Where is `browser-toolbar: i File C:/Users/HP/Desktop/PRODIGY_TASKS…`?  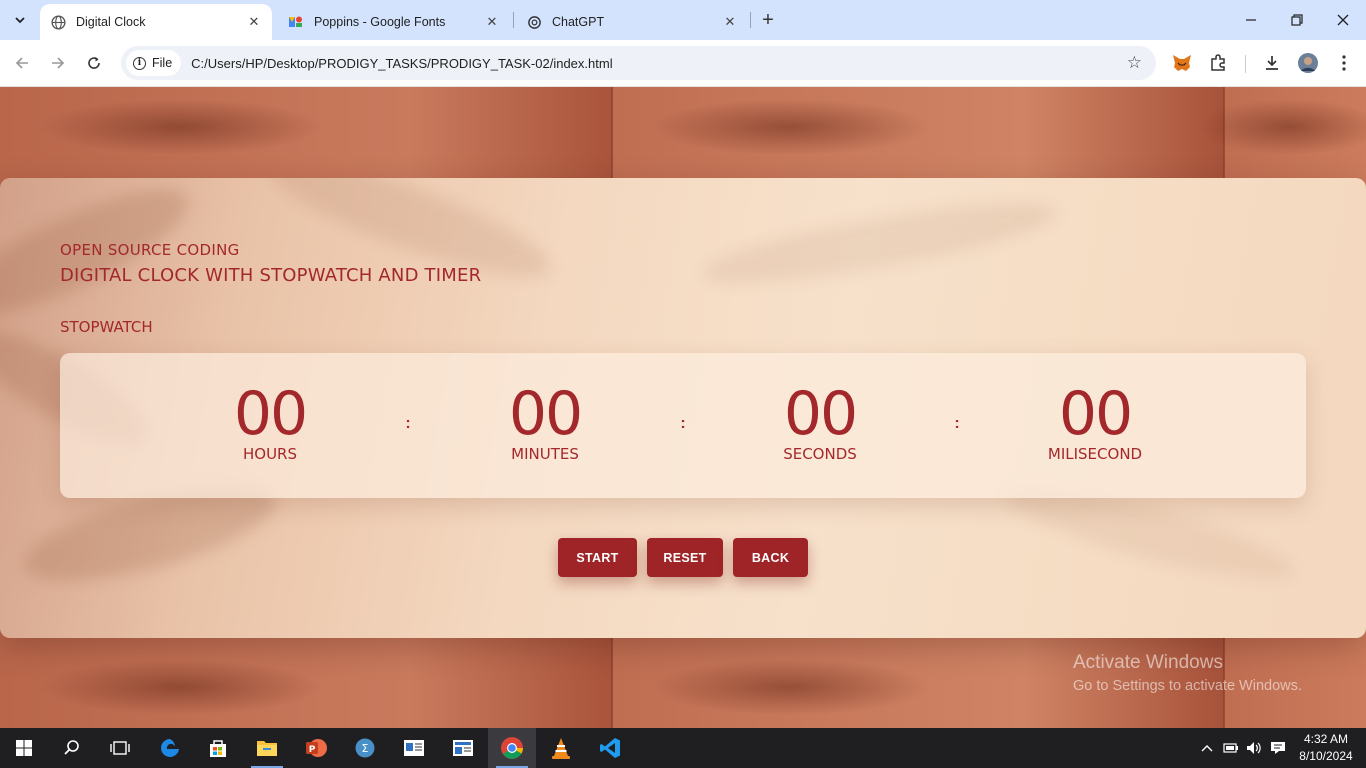 browser-toolbar: i File C:/Users/HP/Desktop/PRODIGY_TASKS… is located at coordinates (683, 63).